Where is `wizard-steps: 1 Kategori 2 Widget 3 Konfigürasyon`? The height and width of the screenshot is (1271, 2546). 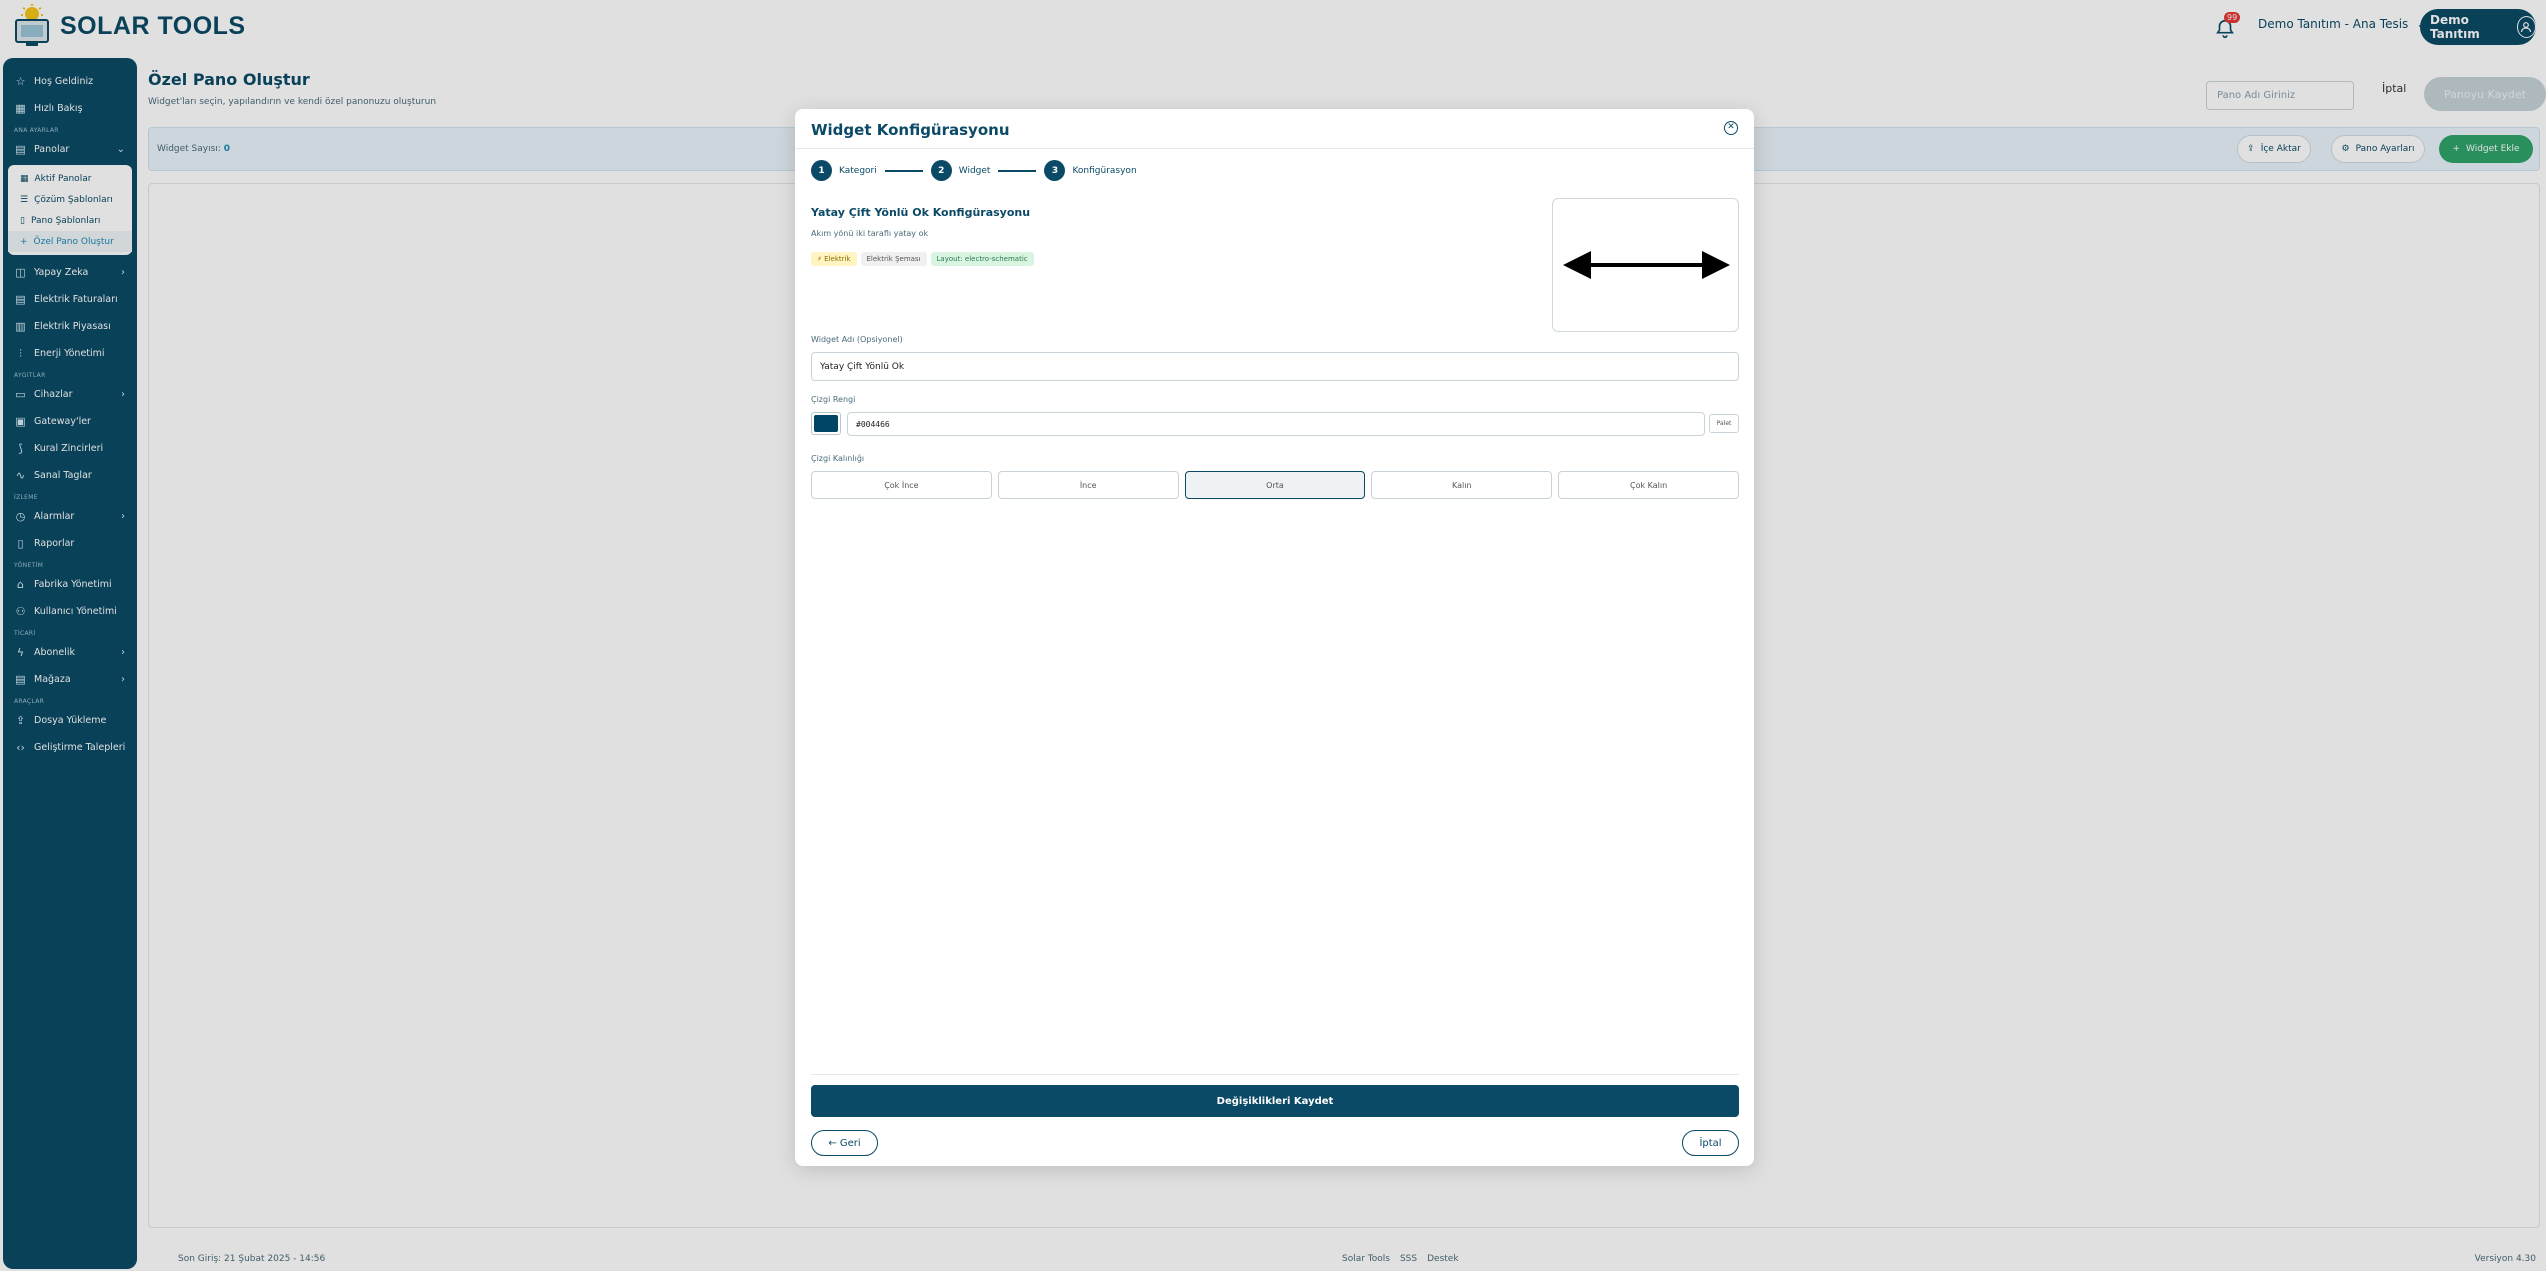 wizard-steps: 1 Kategori 2 Widget 3 Konfigürasyon is located at coordinates (974, 170).